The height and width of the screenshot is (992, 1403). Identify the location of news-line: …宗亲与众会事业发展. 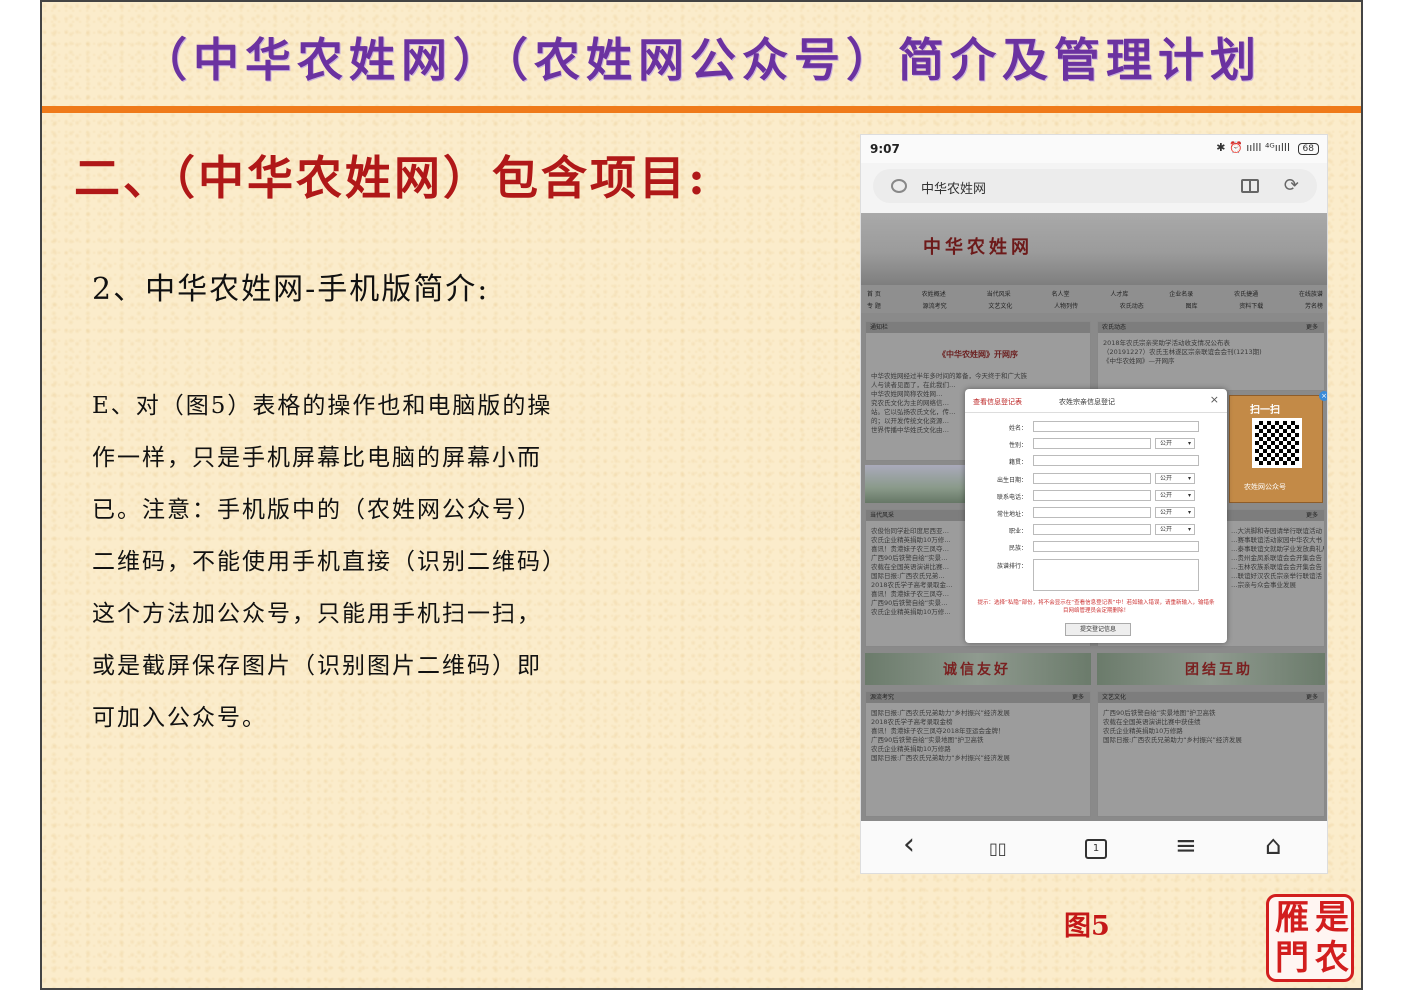
(1275, 585).